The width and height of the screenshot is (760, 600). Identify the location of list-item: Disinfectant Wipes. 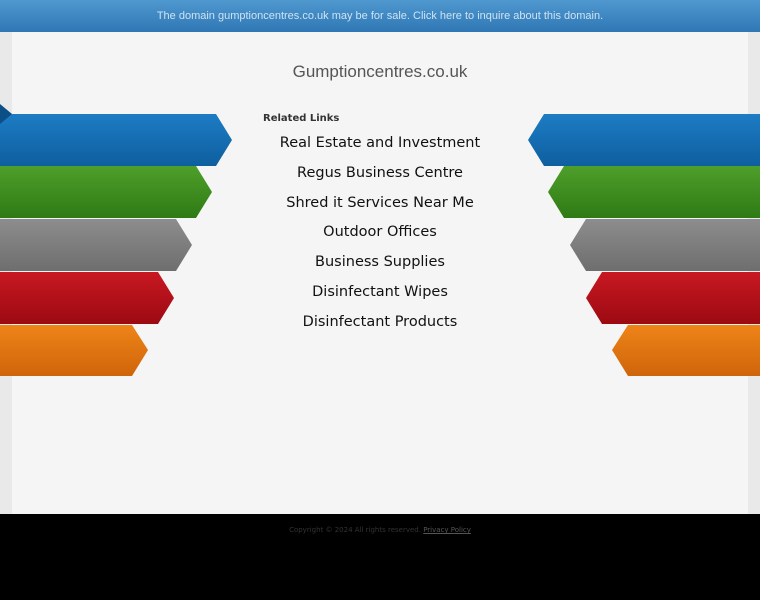
(380, 294).